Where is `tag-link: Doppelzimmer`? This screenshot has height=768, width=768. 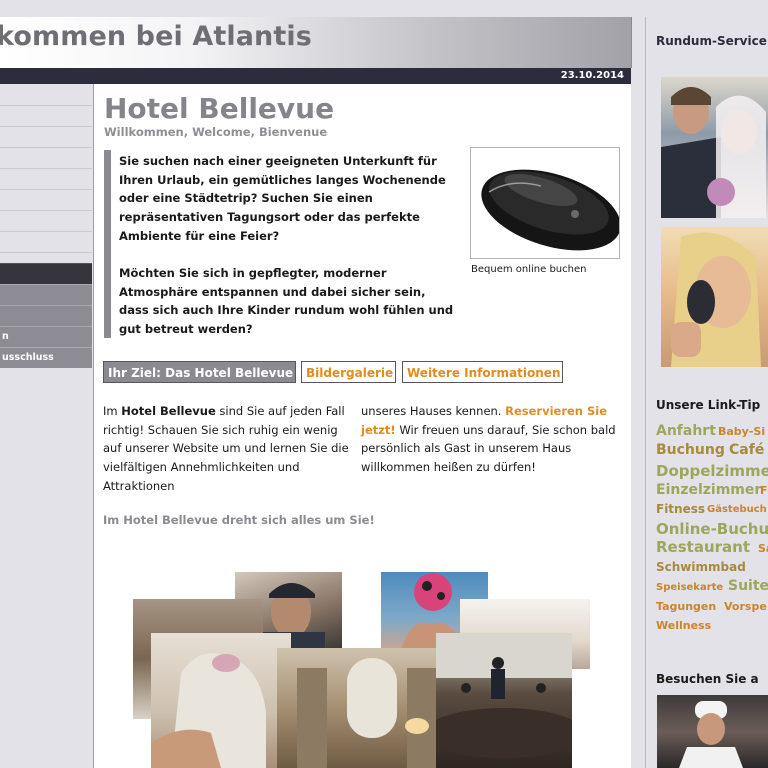
tag-link: Doppelzimmer is located at coordinates (712, 471).